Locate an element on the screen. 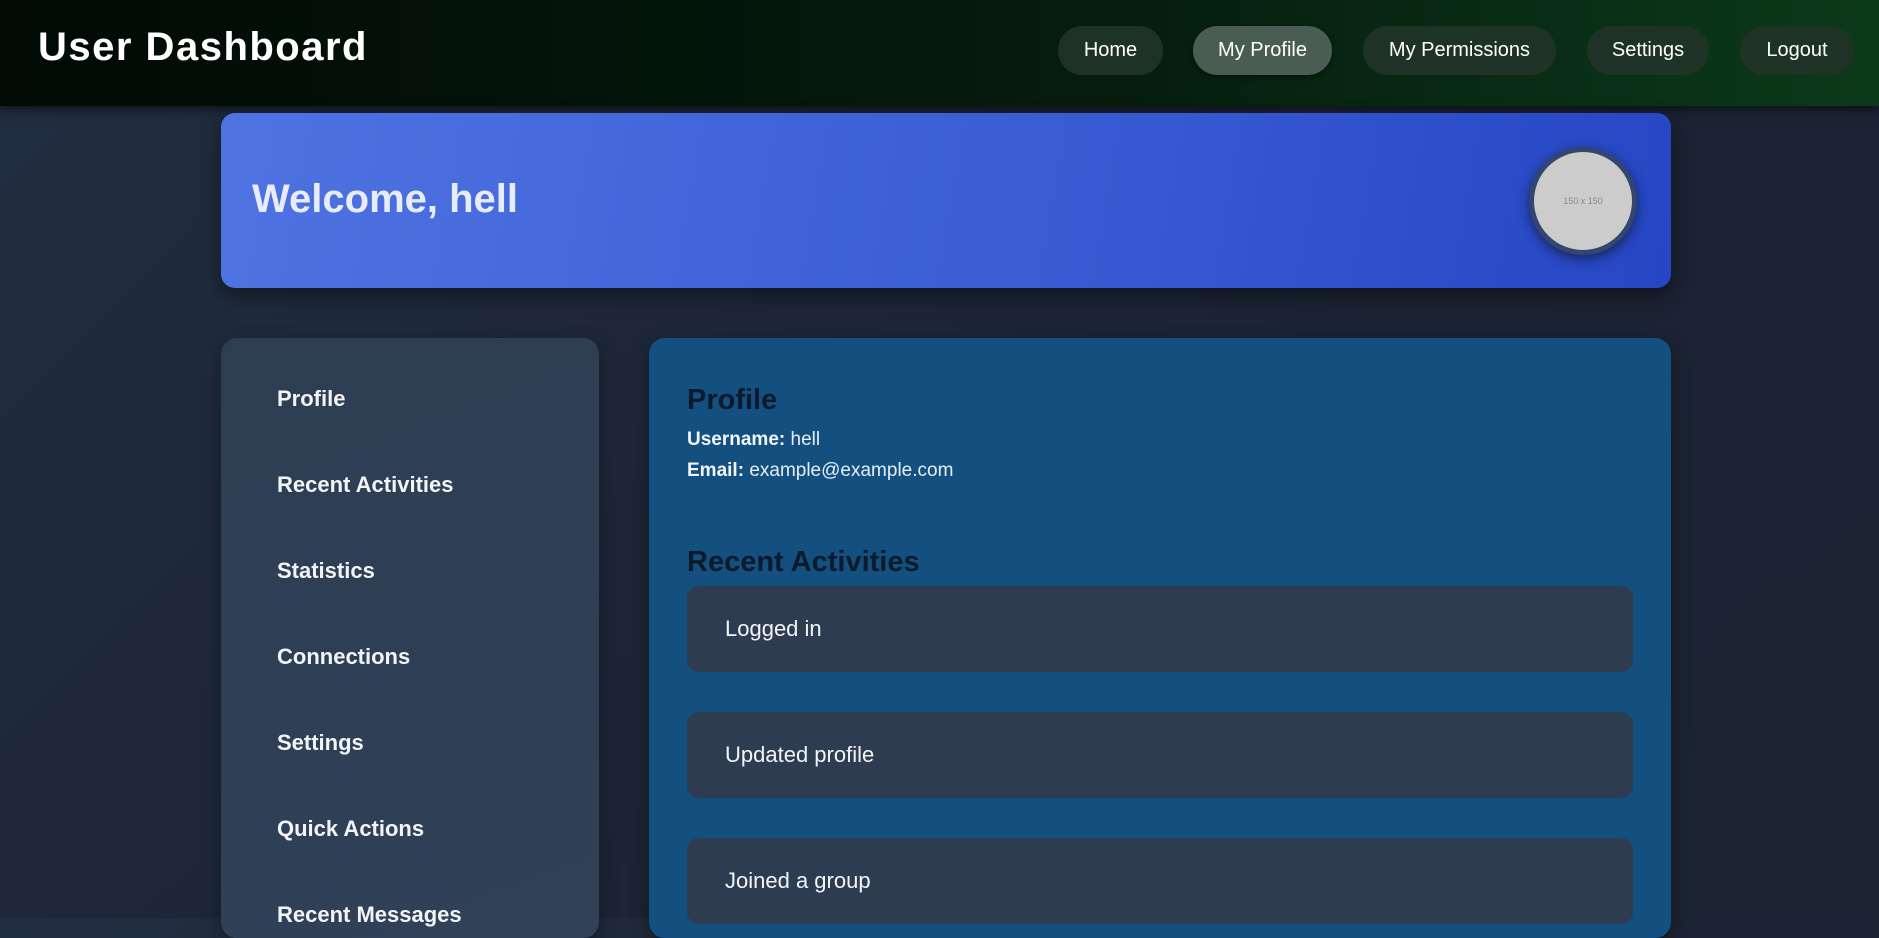  username-field: Username: hell is located at coordinates (753, 440).